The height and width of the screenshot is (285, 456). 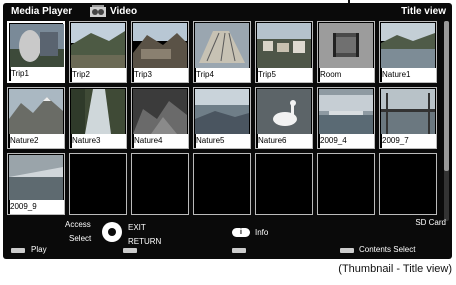 I want to click on green-button-icon, so click(x=130, y=250).